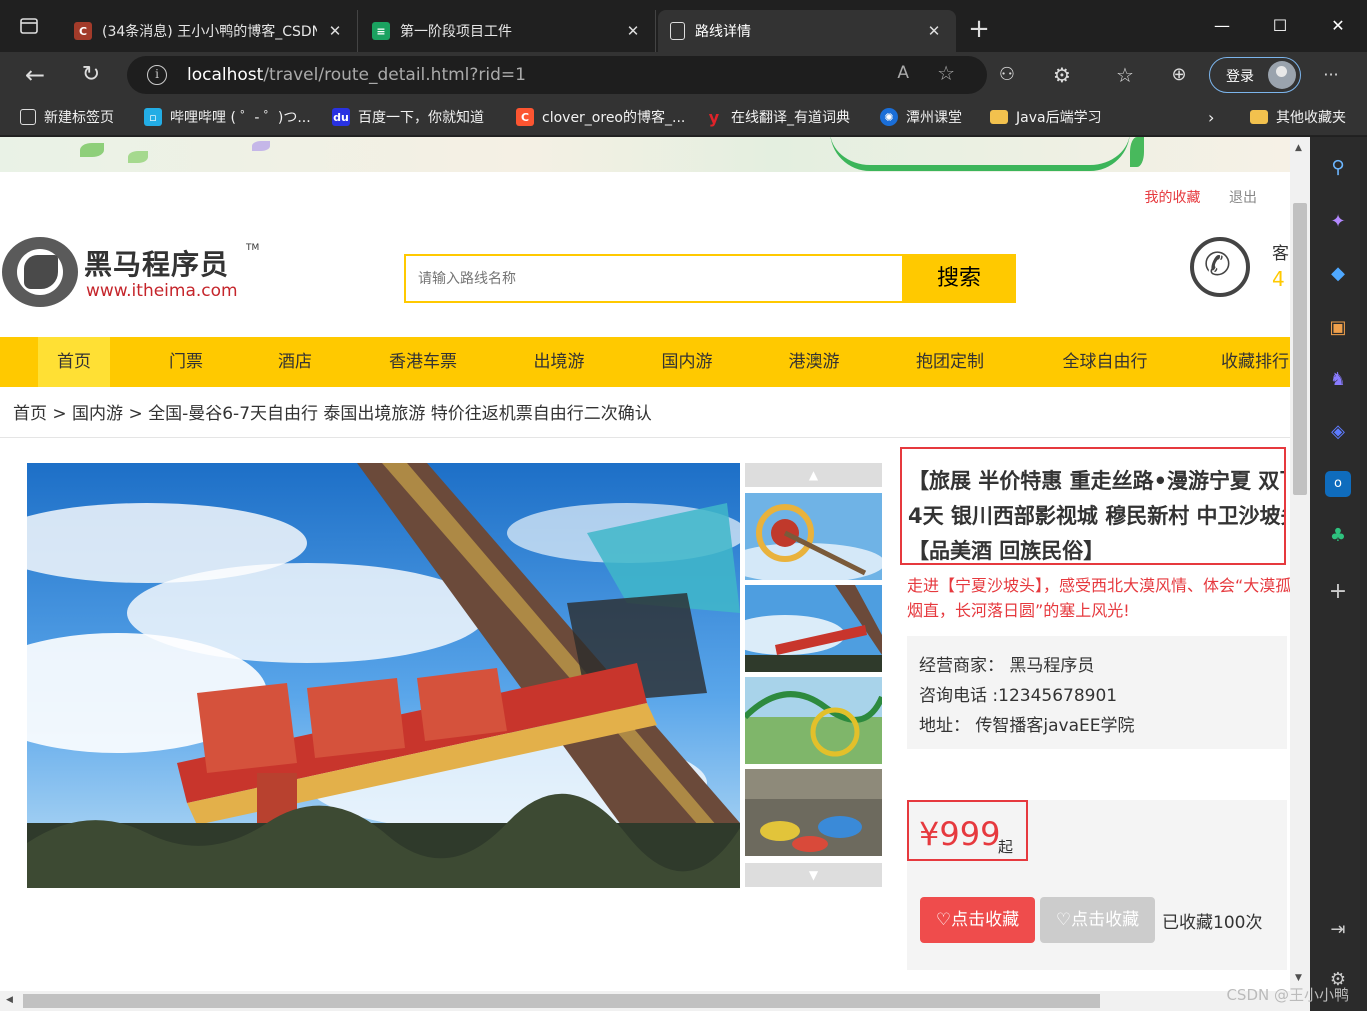 Image resolution: width=1367 pixels, height=1011 pixels. What do you see at coordinates (186, 362) in the screenshot?
I see `nav-tickets: 门票` at bounding box center [186, 362].